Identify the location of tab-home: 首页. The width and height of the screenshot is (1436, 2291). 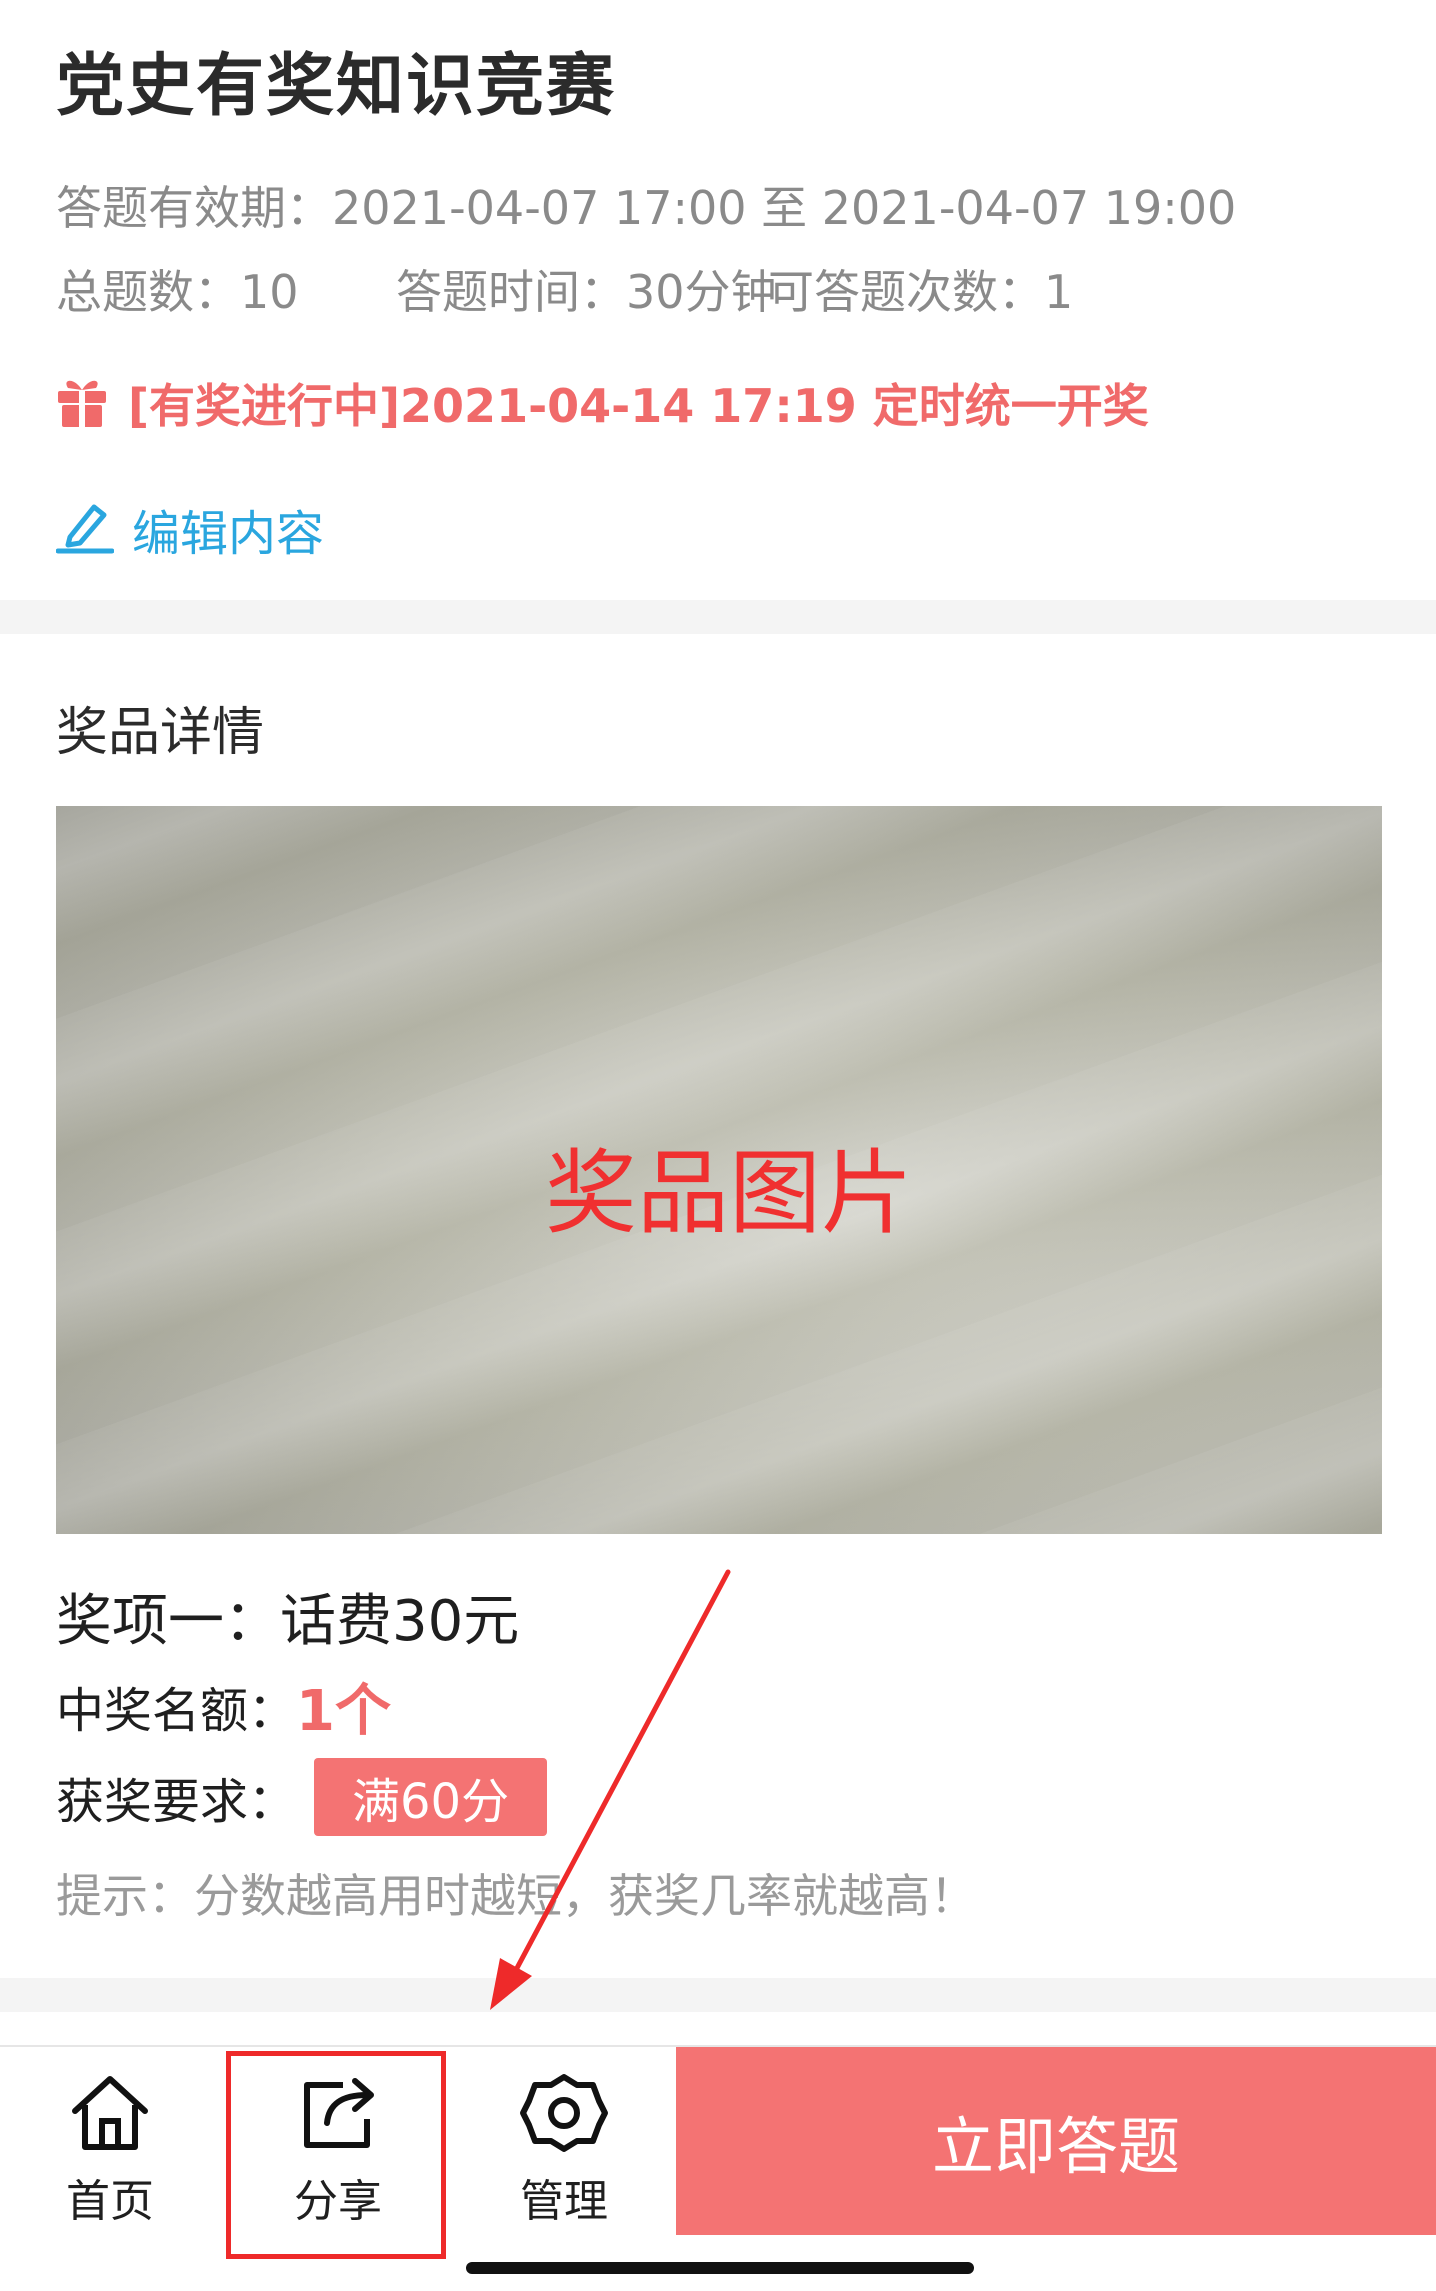
(110, 2142).